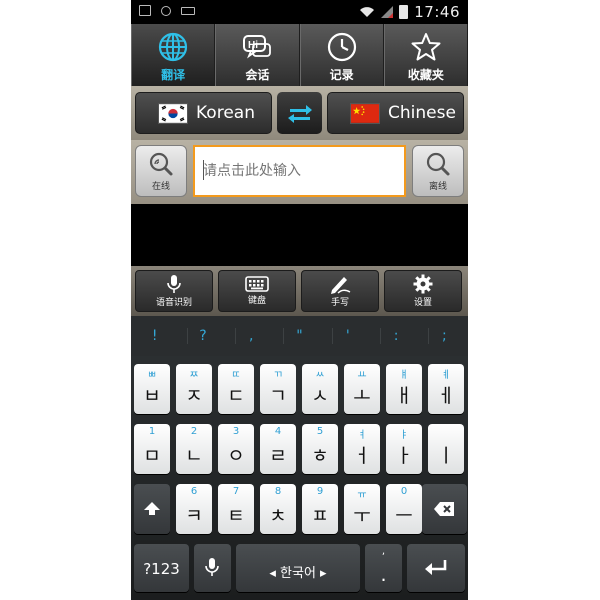 The image size is (600, 600). I want to click on letter-key: ㅕㅓ, so click(362, 449).